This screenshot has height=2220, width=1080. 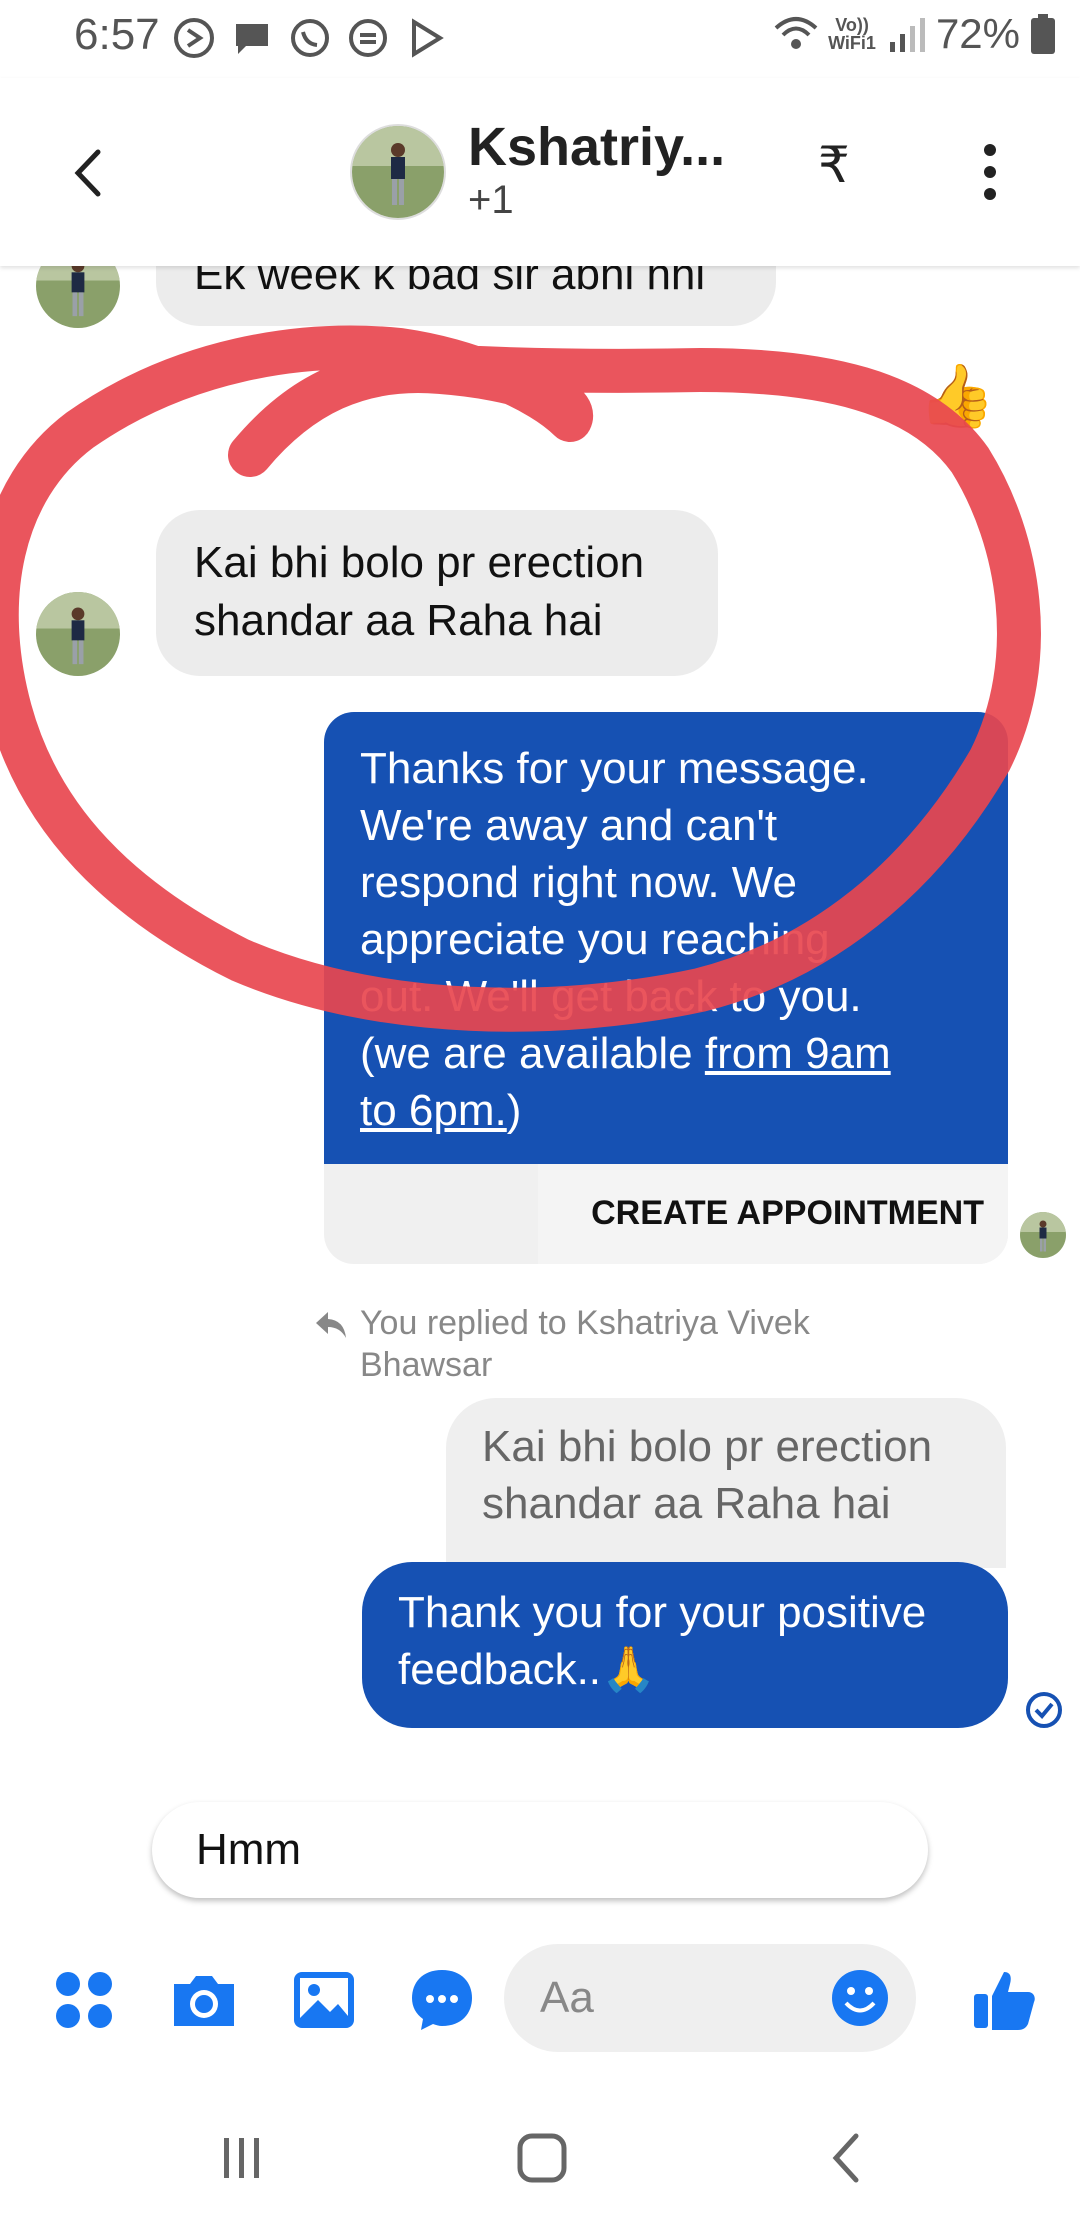 What do you see at coordinates (426, 1365) in the screenshot?
I see `reply-note-line: Bhawsar` at bounding box center [426, 1365].